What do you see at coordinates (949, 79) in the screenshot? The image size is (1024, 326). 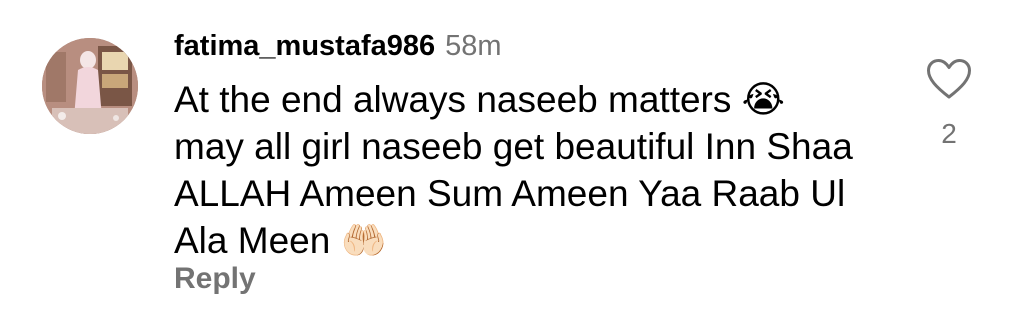 I see `heart-outline-icon` at bounding box center [949, 79].